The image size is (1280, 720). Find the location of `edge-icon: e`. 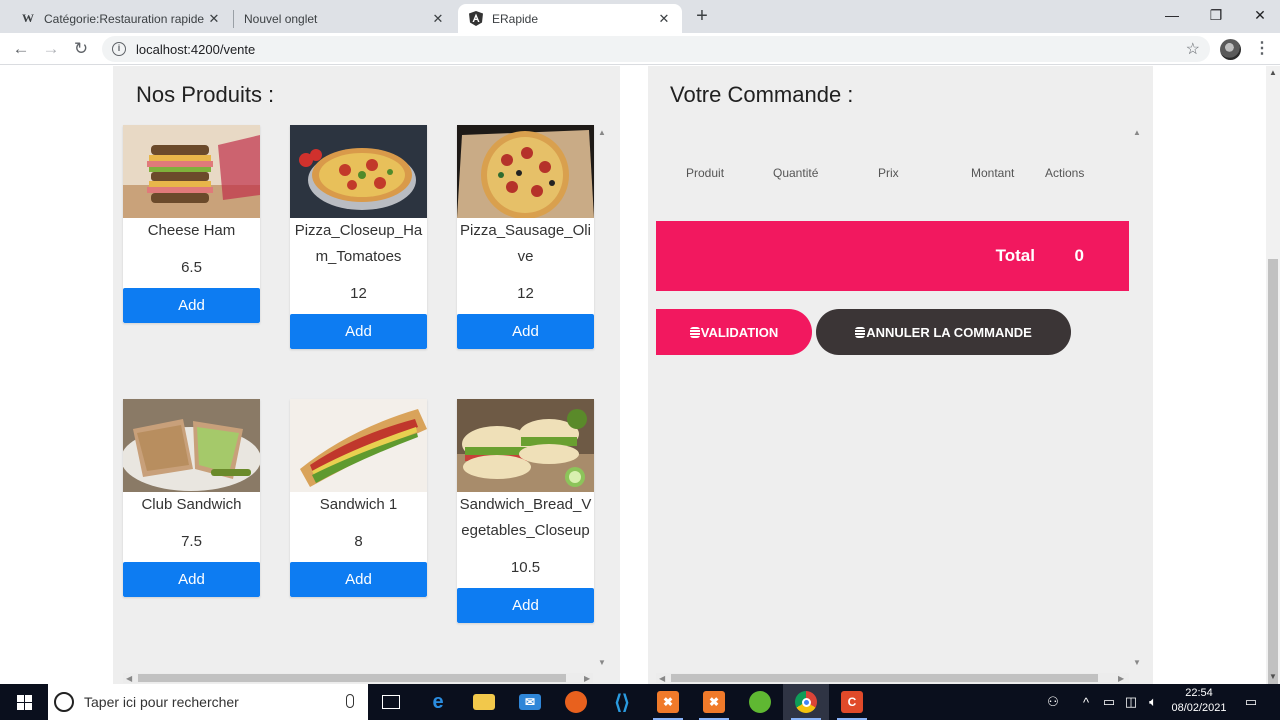

edge-icon: e is located at coordinates (438, 702).